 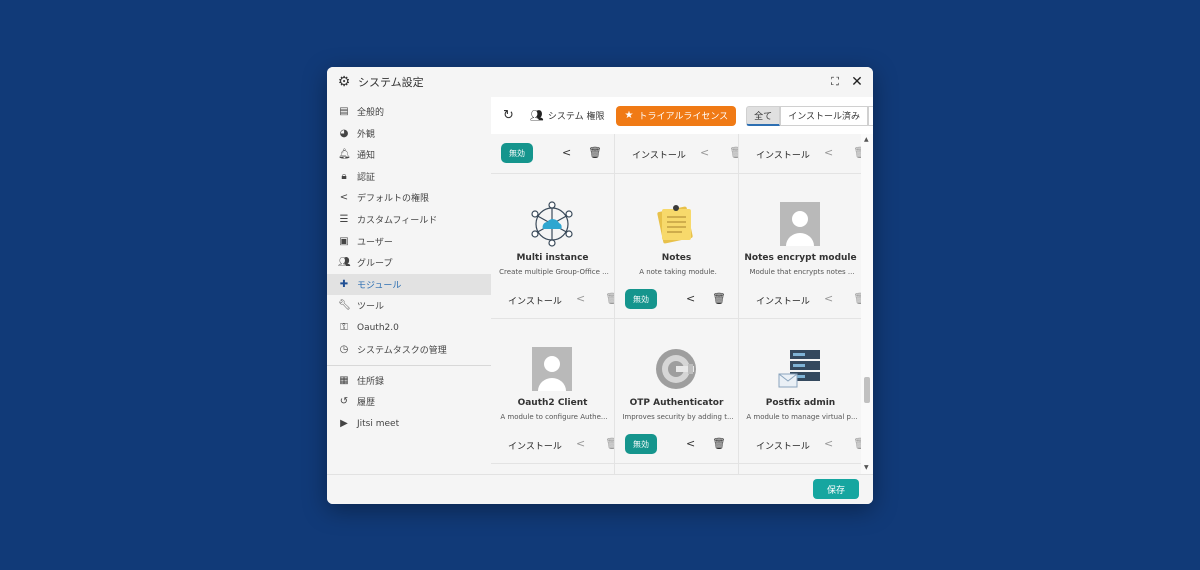 I want to click on document-icon: ▤, so click(x=344, y=111).